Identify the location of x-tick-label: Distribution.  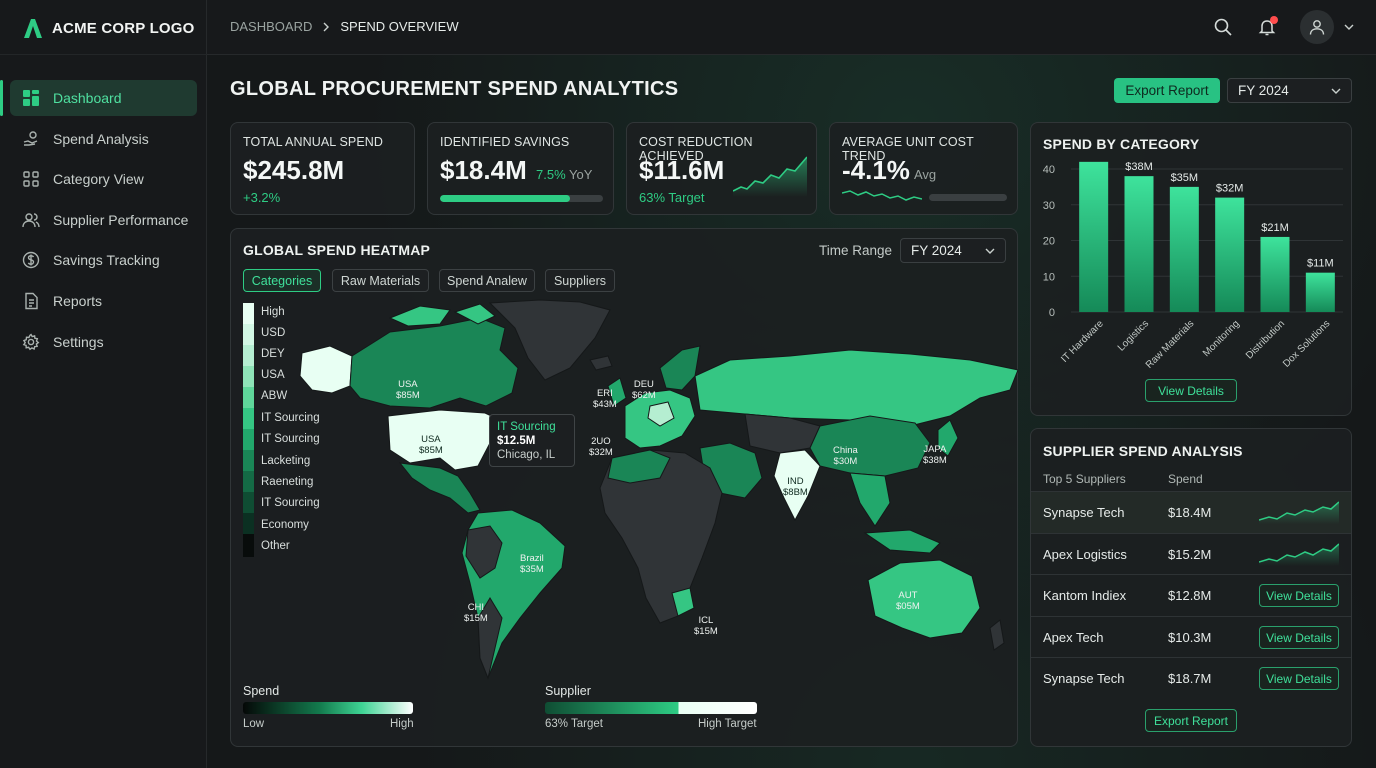
(1265, 339).